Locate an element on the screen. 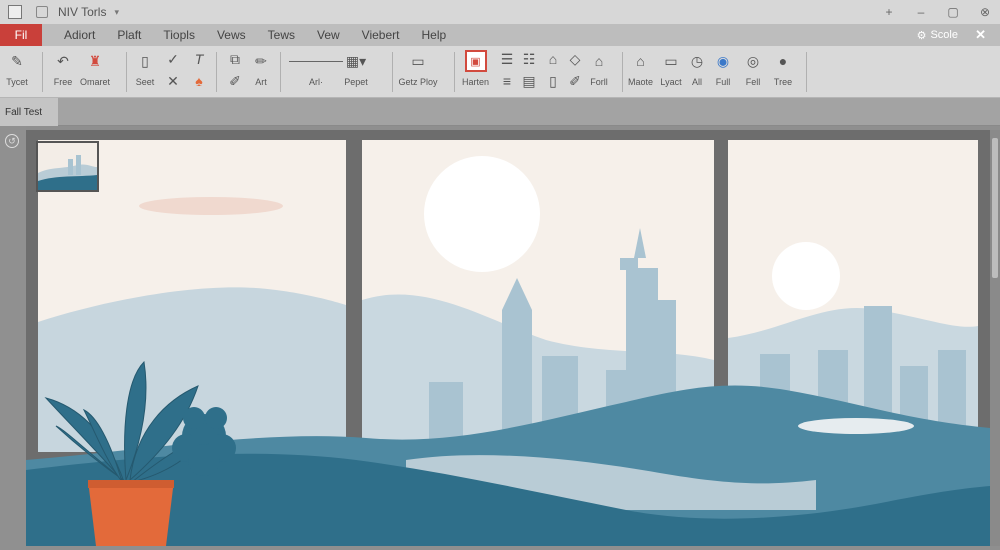  menu-item: Vew is located at coordinates (328, 35).